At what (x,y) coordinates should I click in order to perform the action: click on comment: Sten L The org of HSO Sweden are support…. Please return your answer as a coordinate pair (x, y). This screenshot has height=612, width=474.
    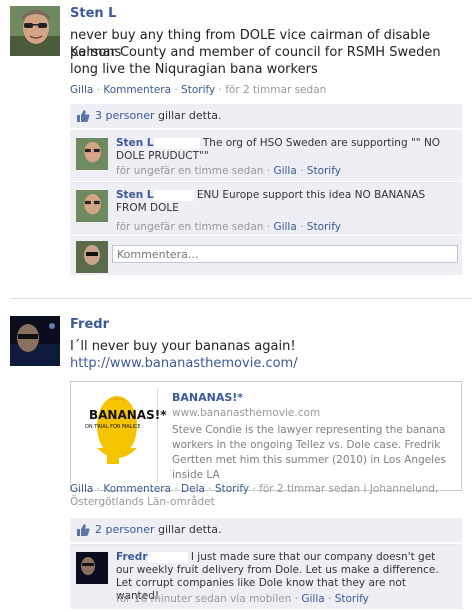
    Looking at the image, I should click on (266, 155).